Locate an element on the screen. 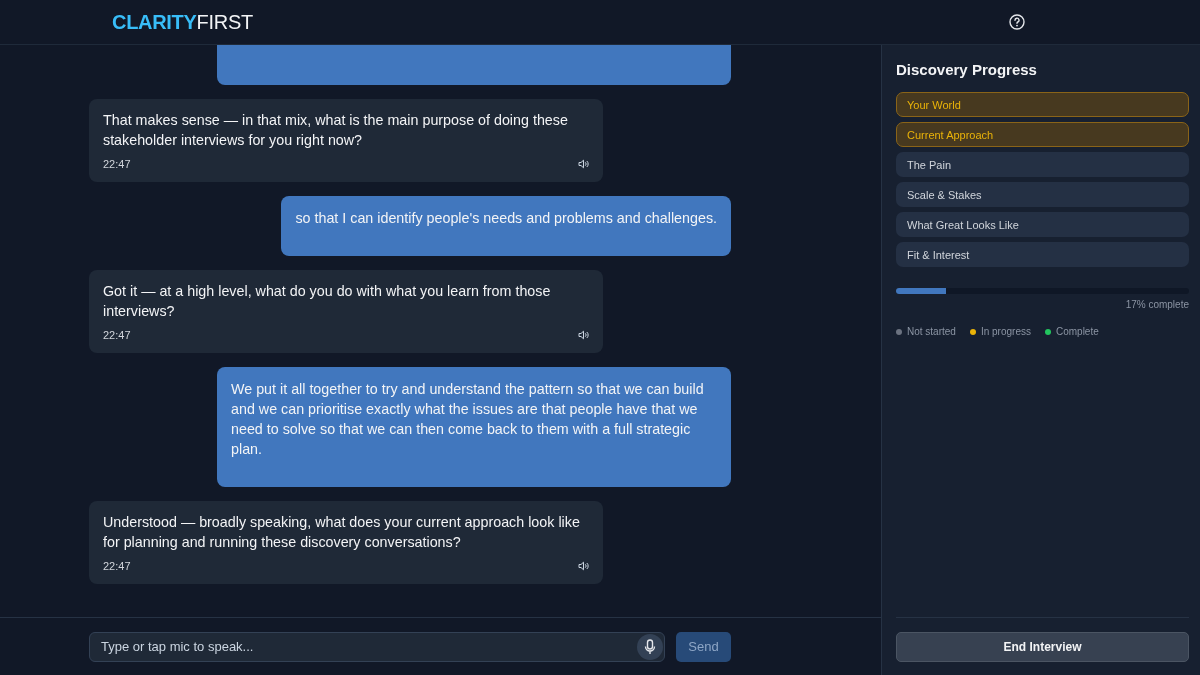 This screenshot has width=1200, height=675. message-text: so that I can identify people's needs and problems and challenges. is located at coordinates (506, 218).